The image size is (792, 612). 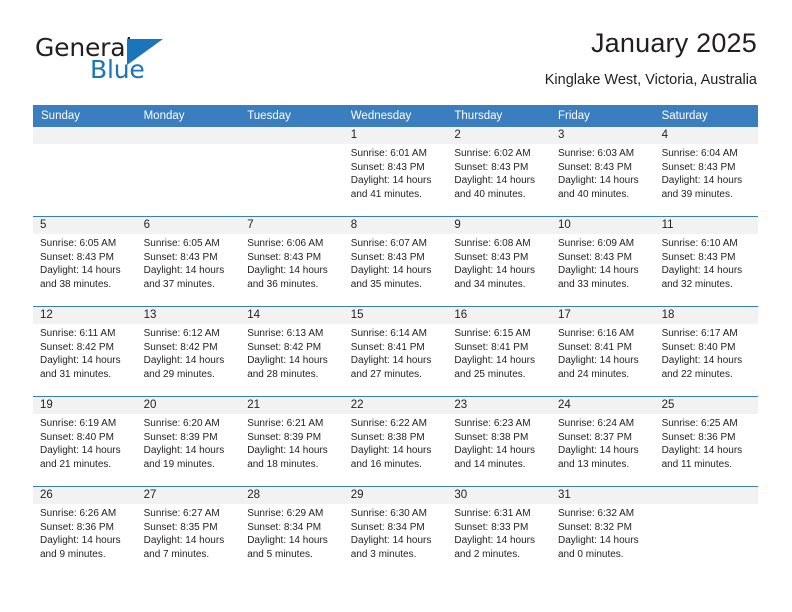 What do you see at coordinates (285, 333) in the screenshot?
I see `sunrise-text: Sunrise: 6:13 AM` at bounding box center [285, 333].